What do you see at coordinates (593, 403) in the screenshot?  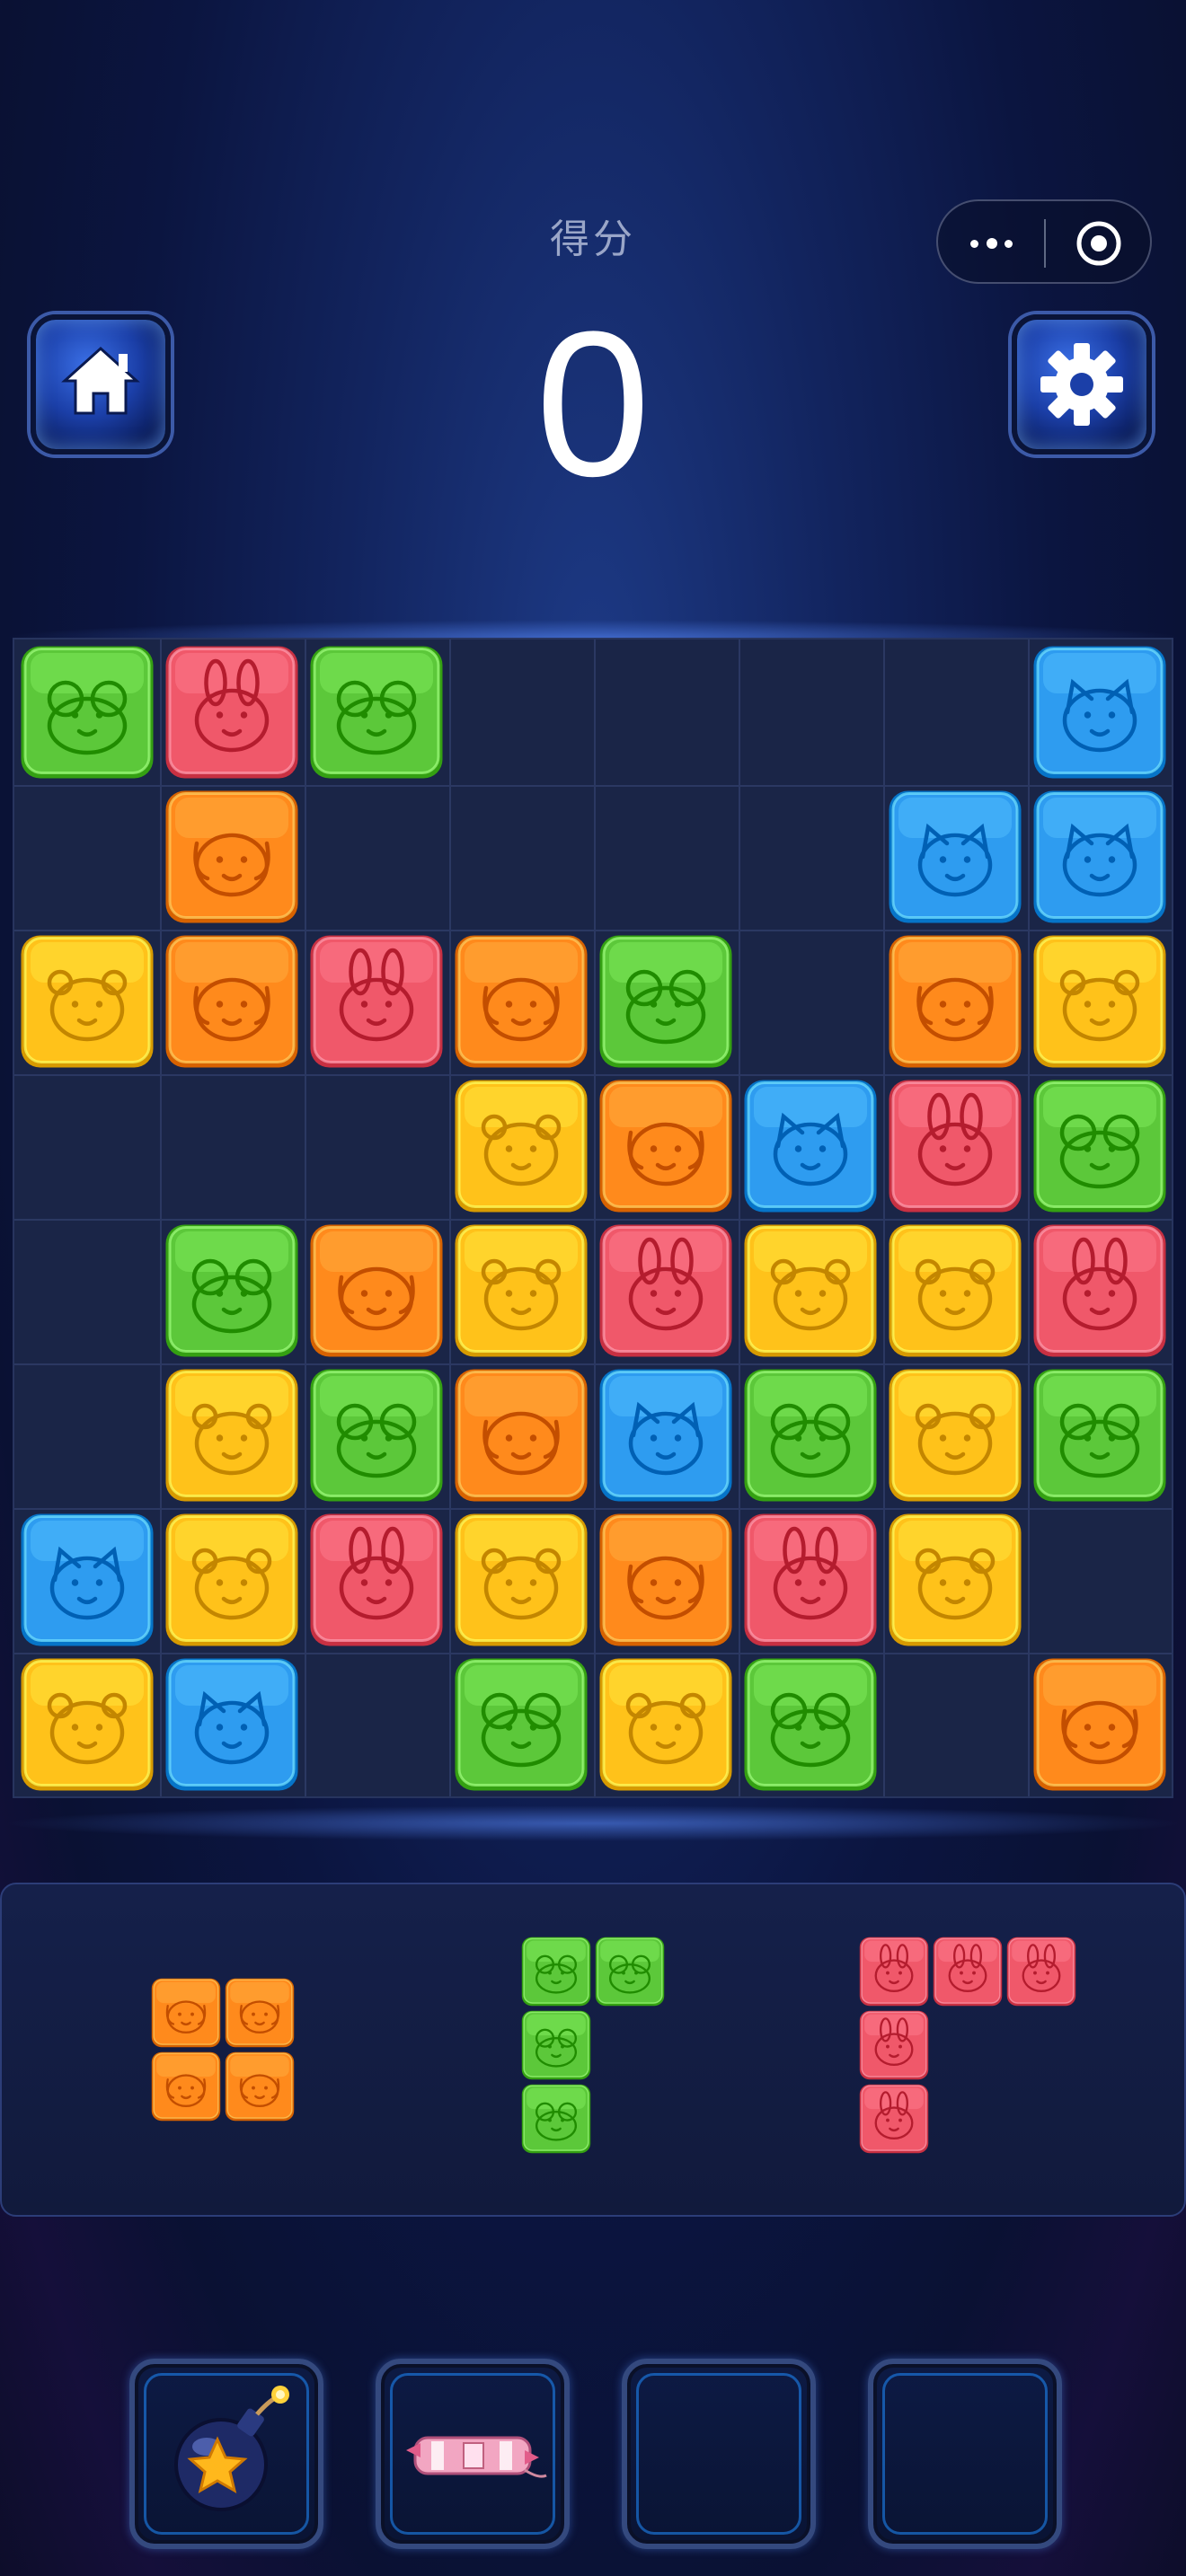 I see `score-value: 0` at bounding box center [593, 403].